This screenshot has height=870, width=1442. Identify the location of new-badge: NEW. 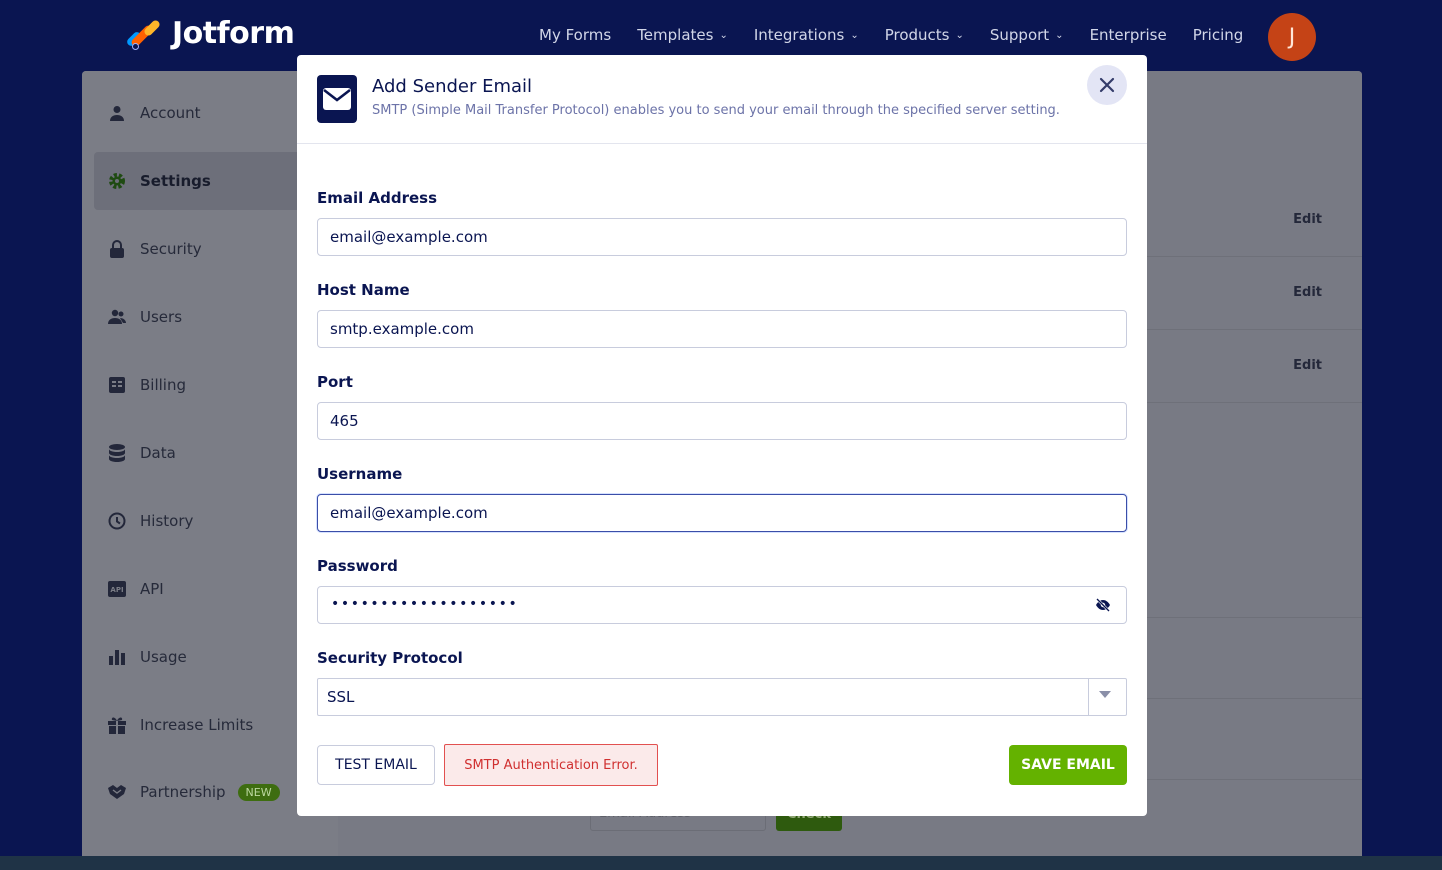
(258, 792).